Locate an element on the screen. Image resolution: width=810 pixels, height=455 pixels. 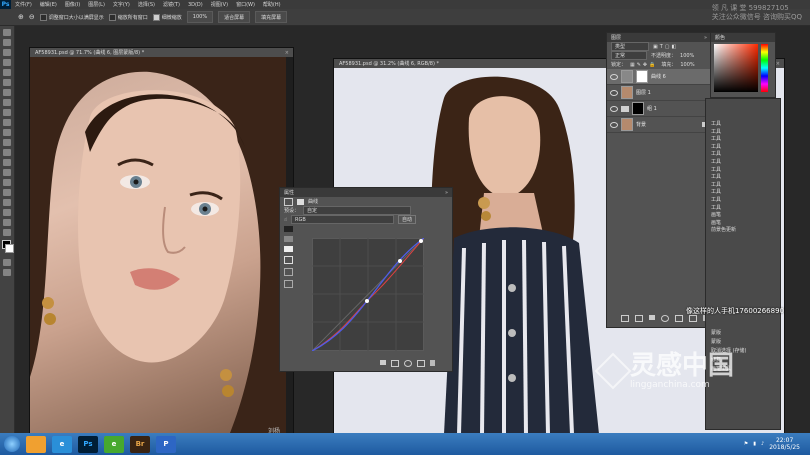
menu-window: 窗口(W) is located at coordinates (245, 4).